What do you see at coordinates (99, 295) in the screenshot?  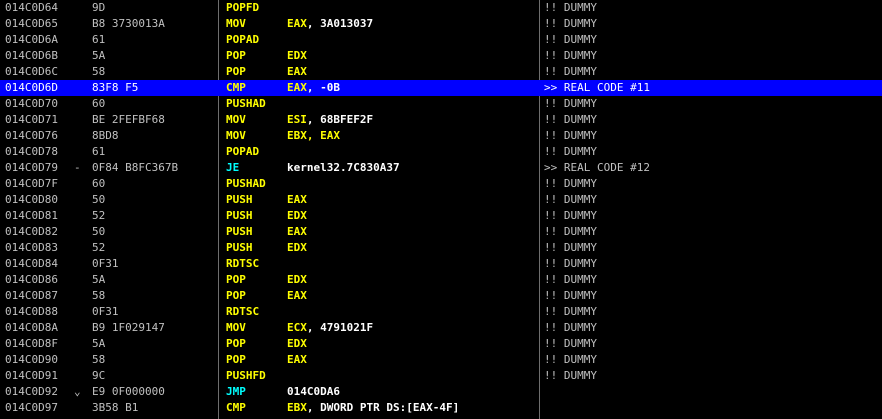 I see `hex-dump-cell: 58` at bounding box center [99, 295].